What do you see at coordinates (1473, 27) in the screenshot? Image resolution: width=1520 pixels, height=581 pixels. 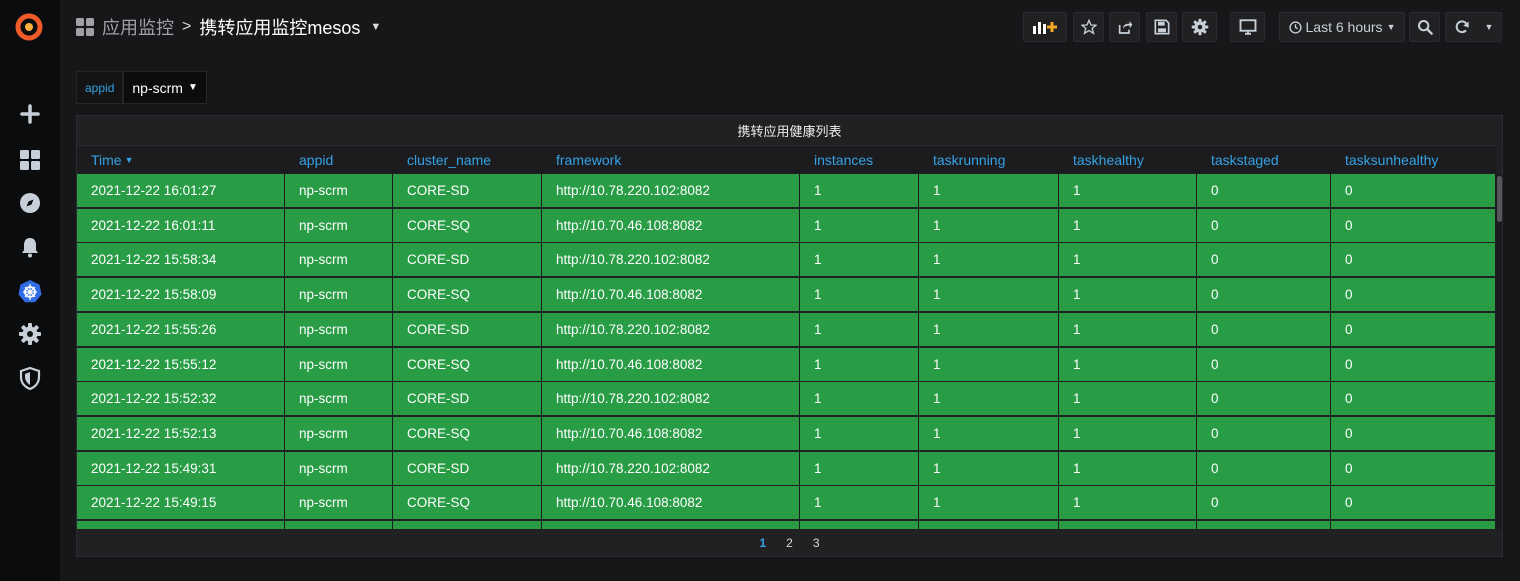 I see `refresh-button: ▼` at bounding box center [1473, 27].